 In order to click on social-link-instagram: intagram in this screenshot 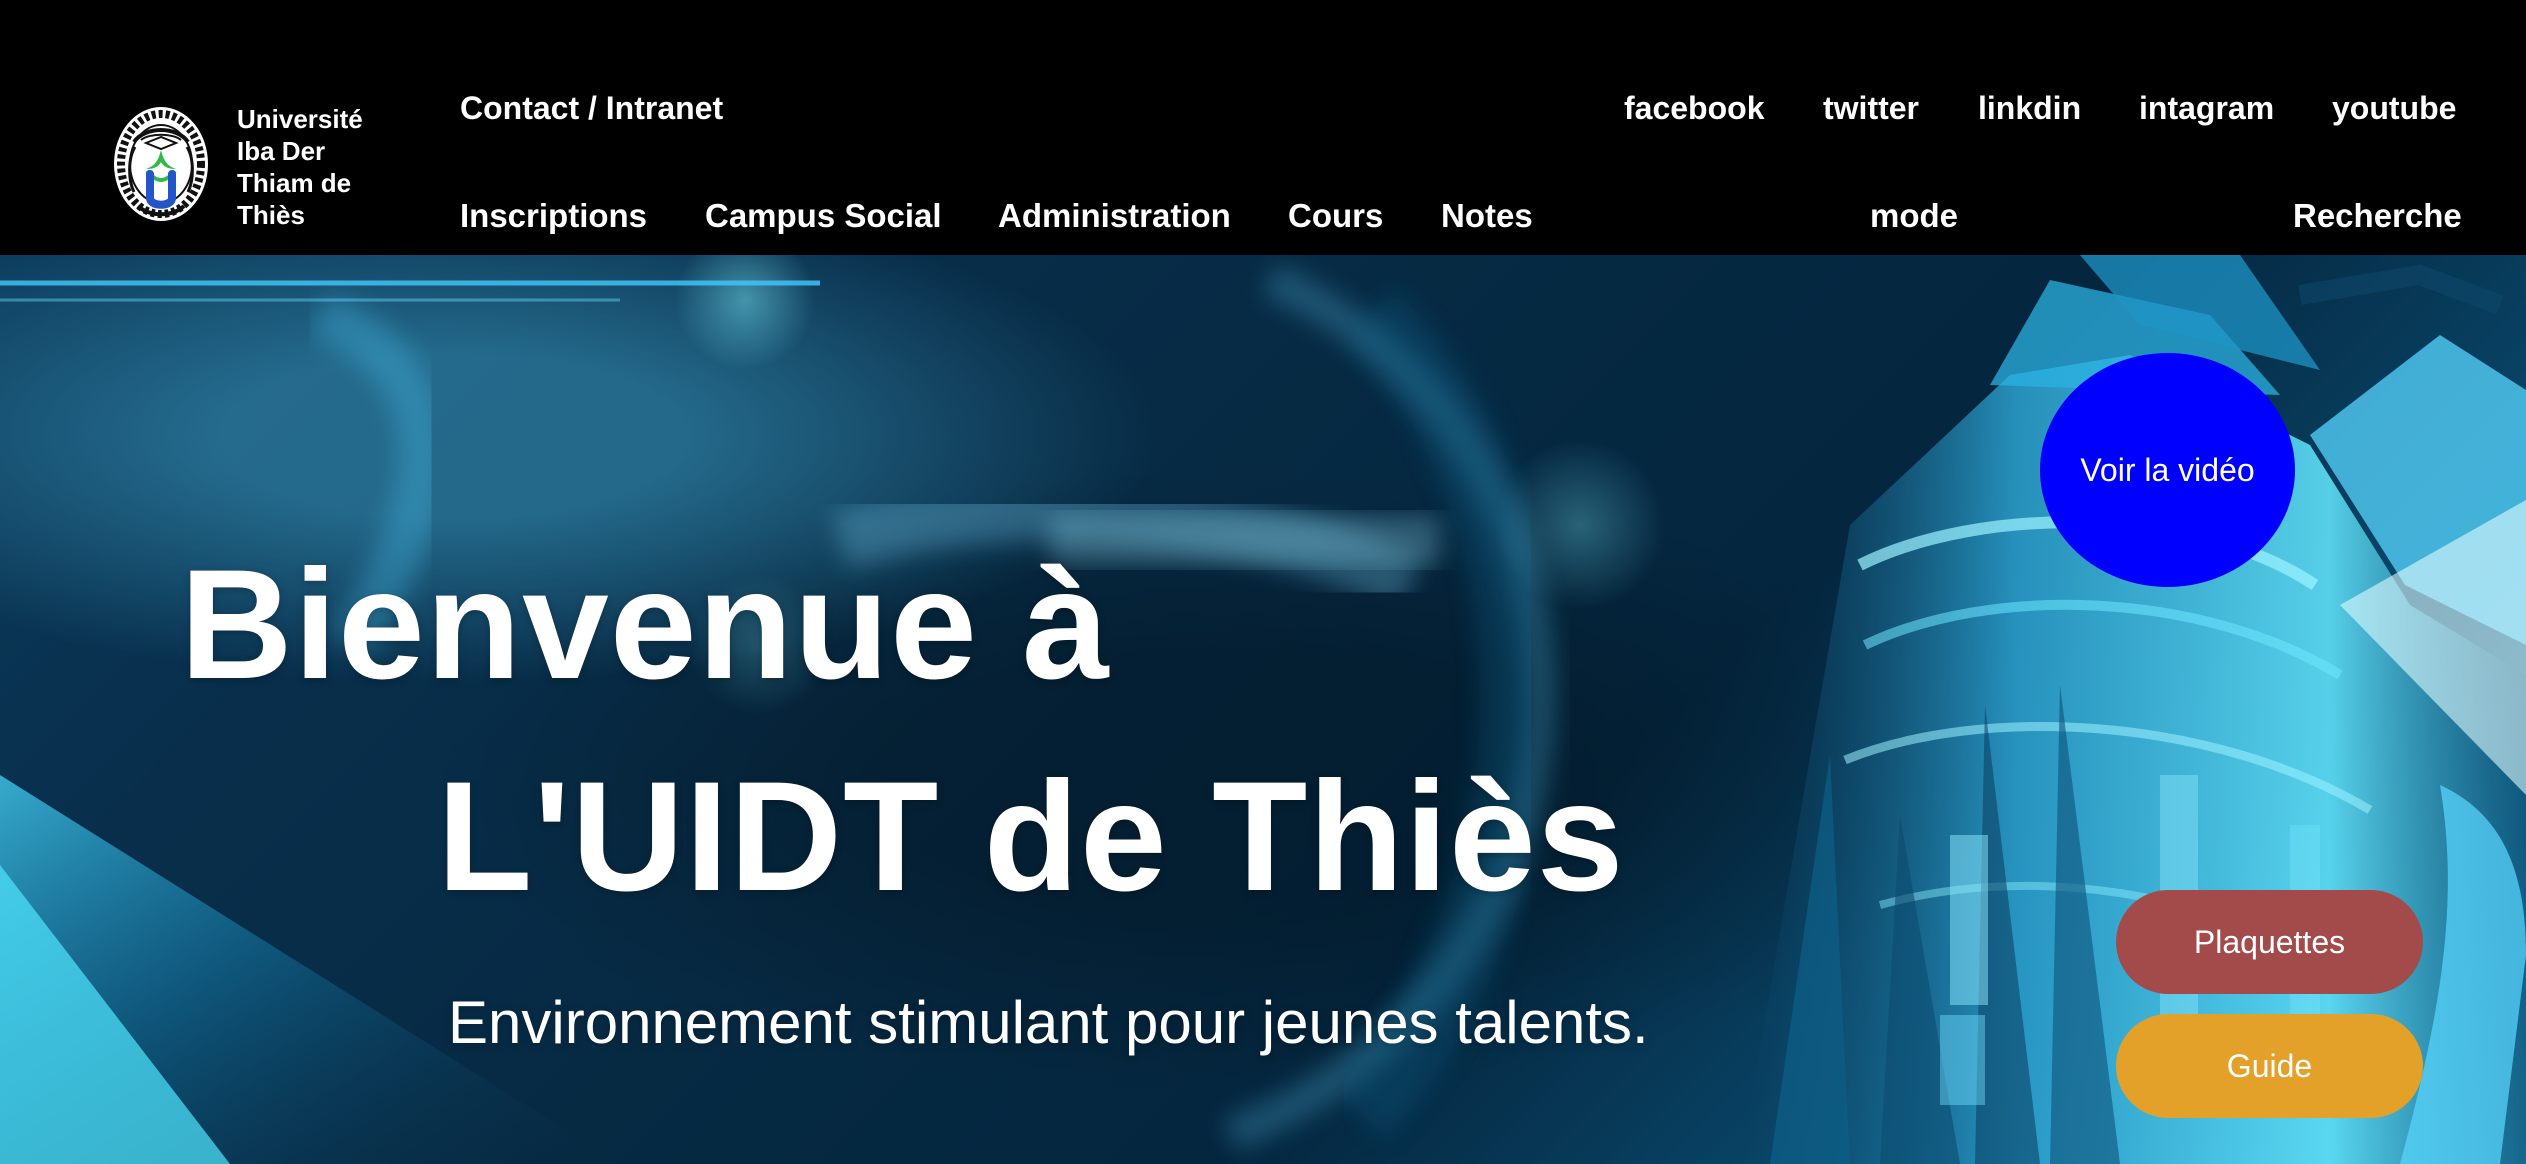, I will do `click(2206, 108)`.